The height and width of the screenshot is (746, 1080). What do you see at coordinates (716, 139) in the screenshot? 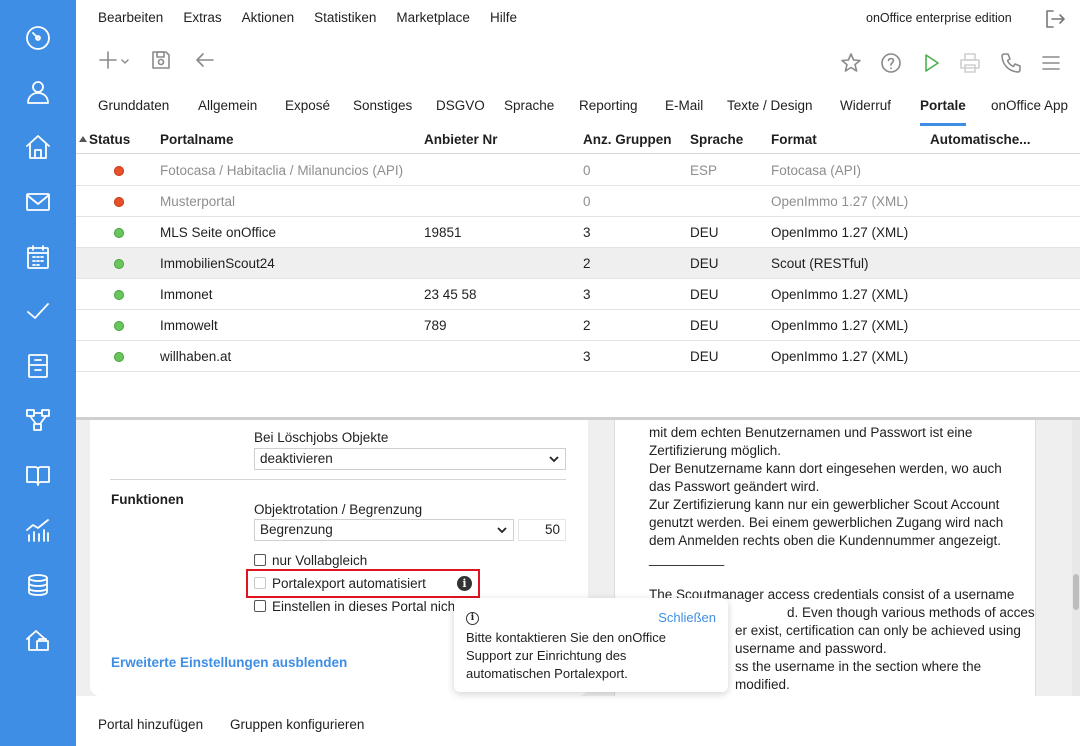
I see `col-sprache: Sprache` at bounding box center [716, 139].